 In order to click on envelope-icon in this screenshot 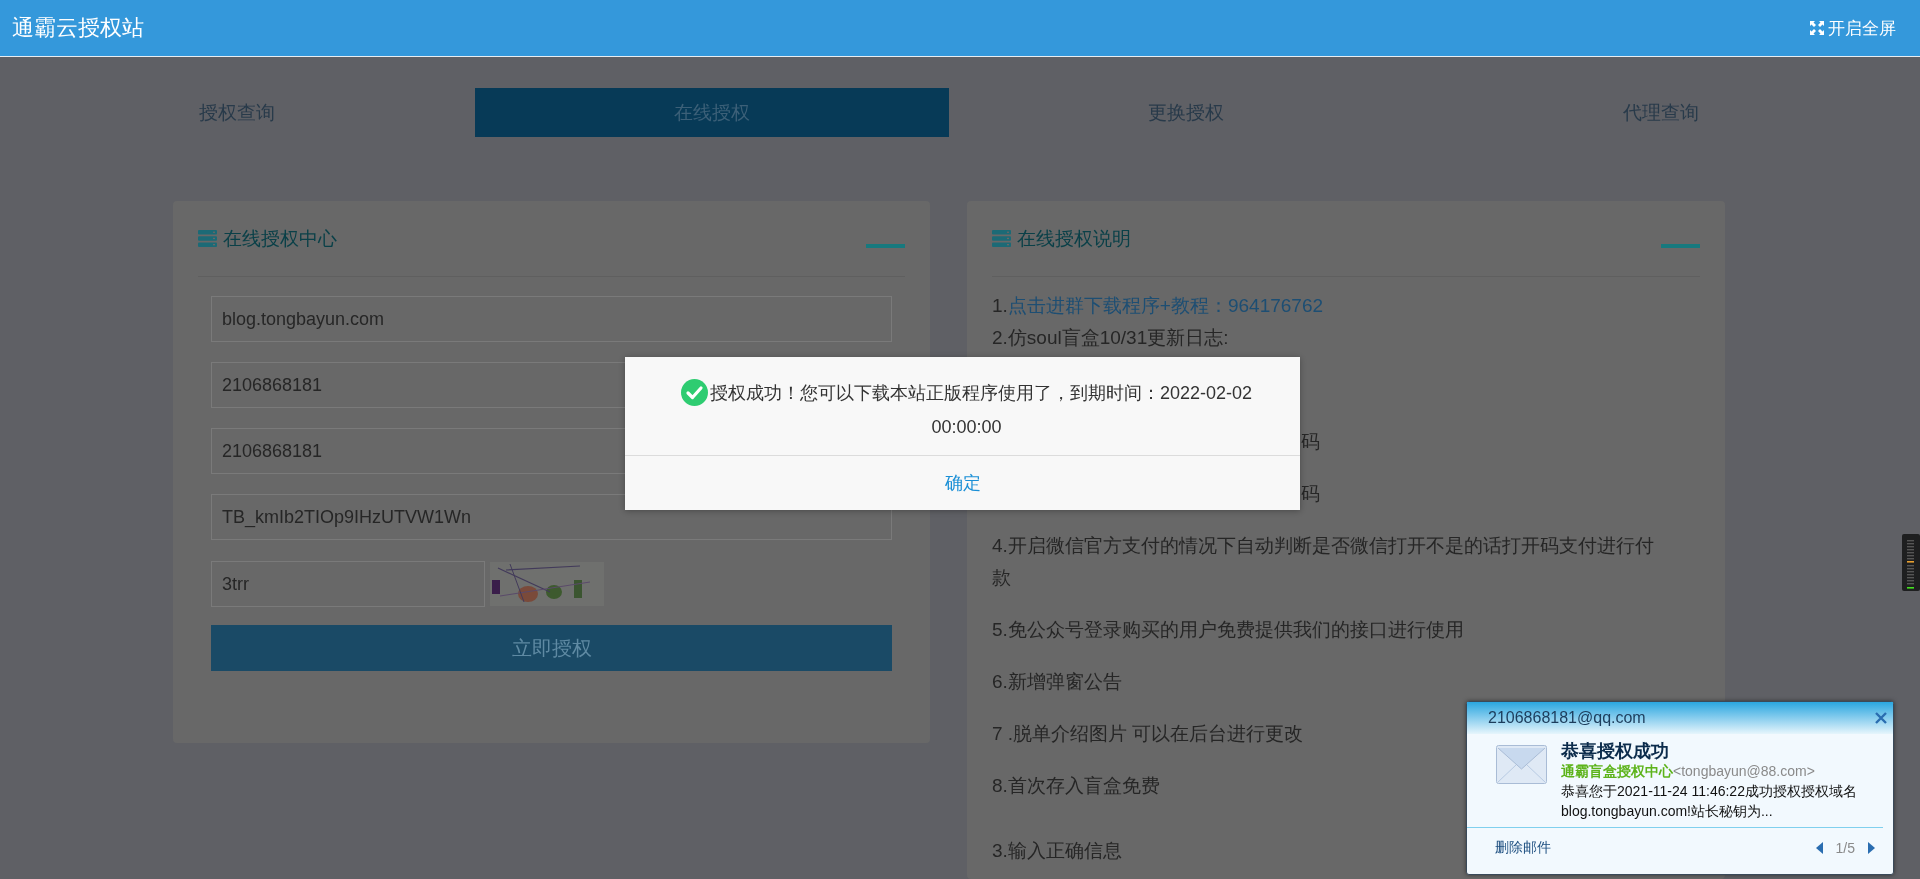, I will do `click(1521, 764)`.